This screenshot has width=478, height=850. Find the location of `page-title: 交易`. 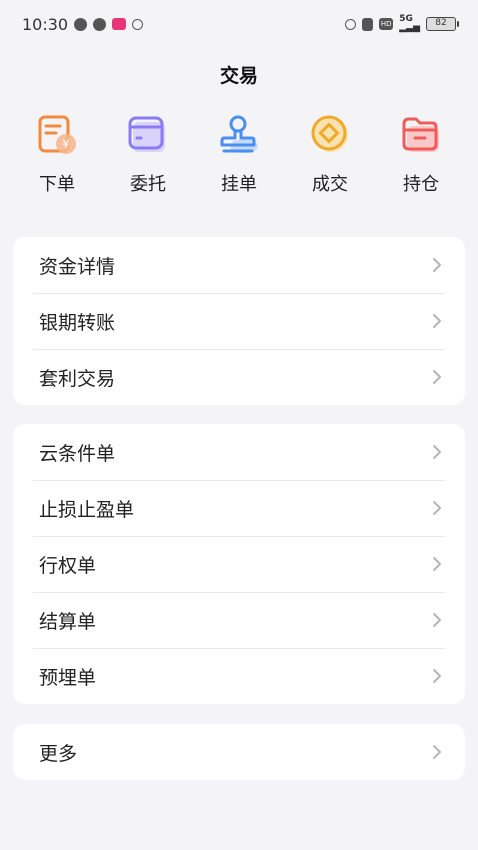

page-title: 交易 is located at coordinates (238, 75).